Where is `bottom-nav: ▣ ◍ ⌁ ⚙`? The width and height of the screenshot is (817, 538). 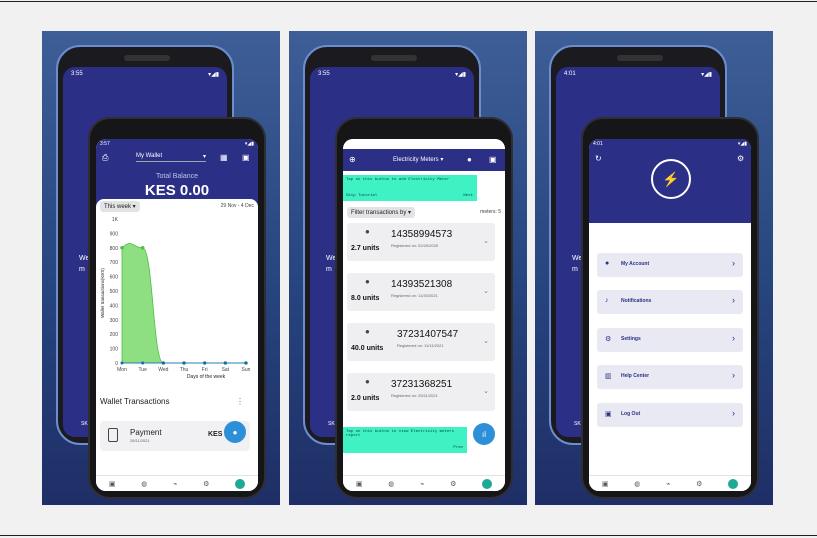 bottom-nav: ▣ ◍ ⌁ ⚙ is located at coordinates (424, 483).